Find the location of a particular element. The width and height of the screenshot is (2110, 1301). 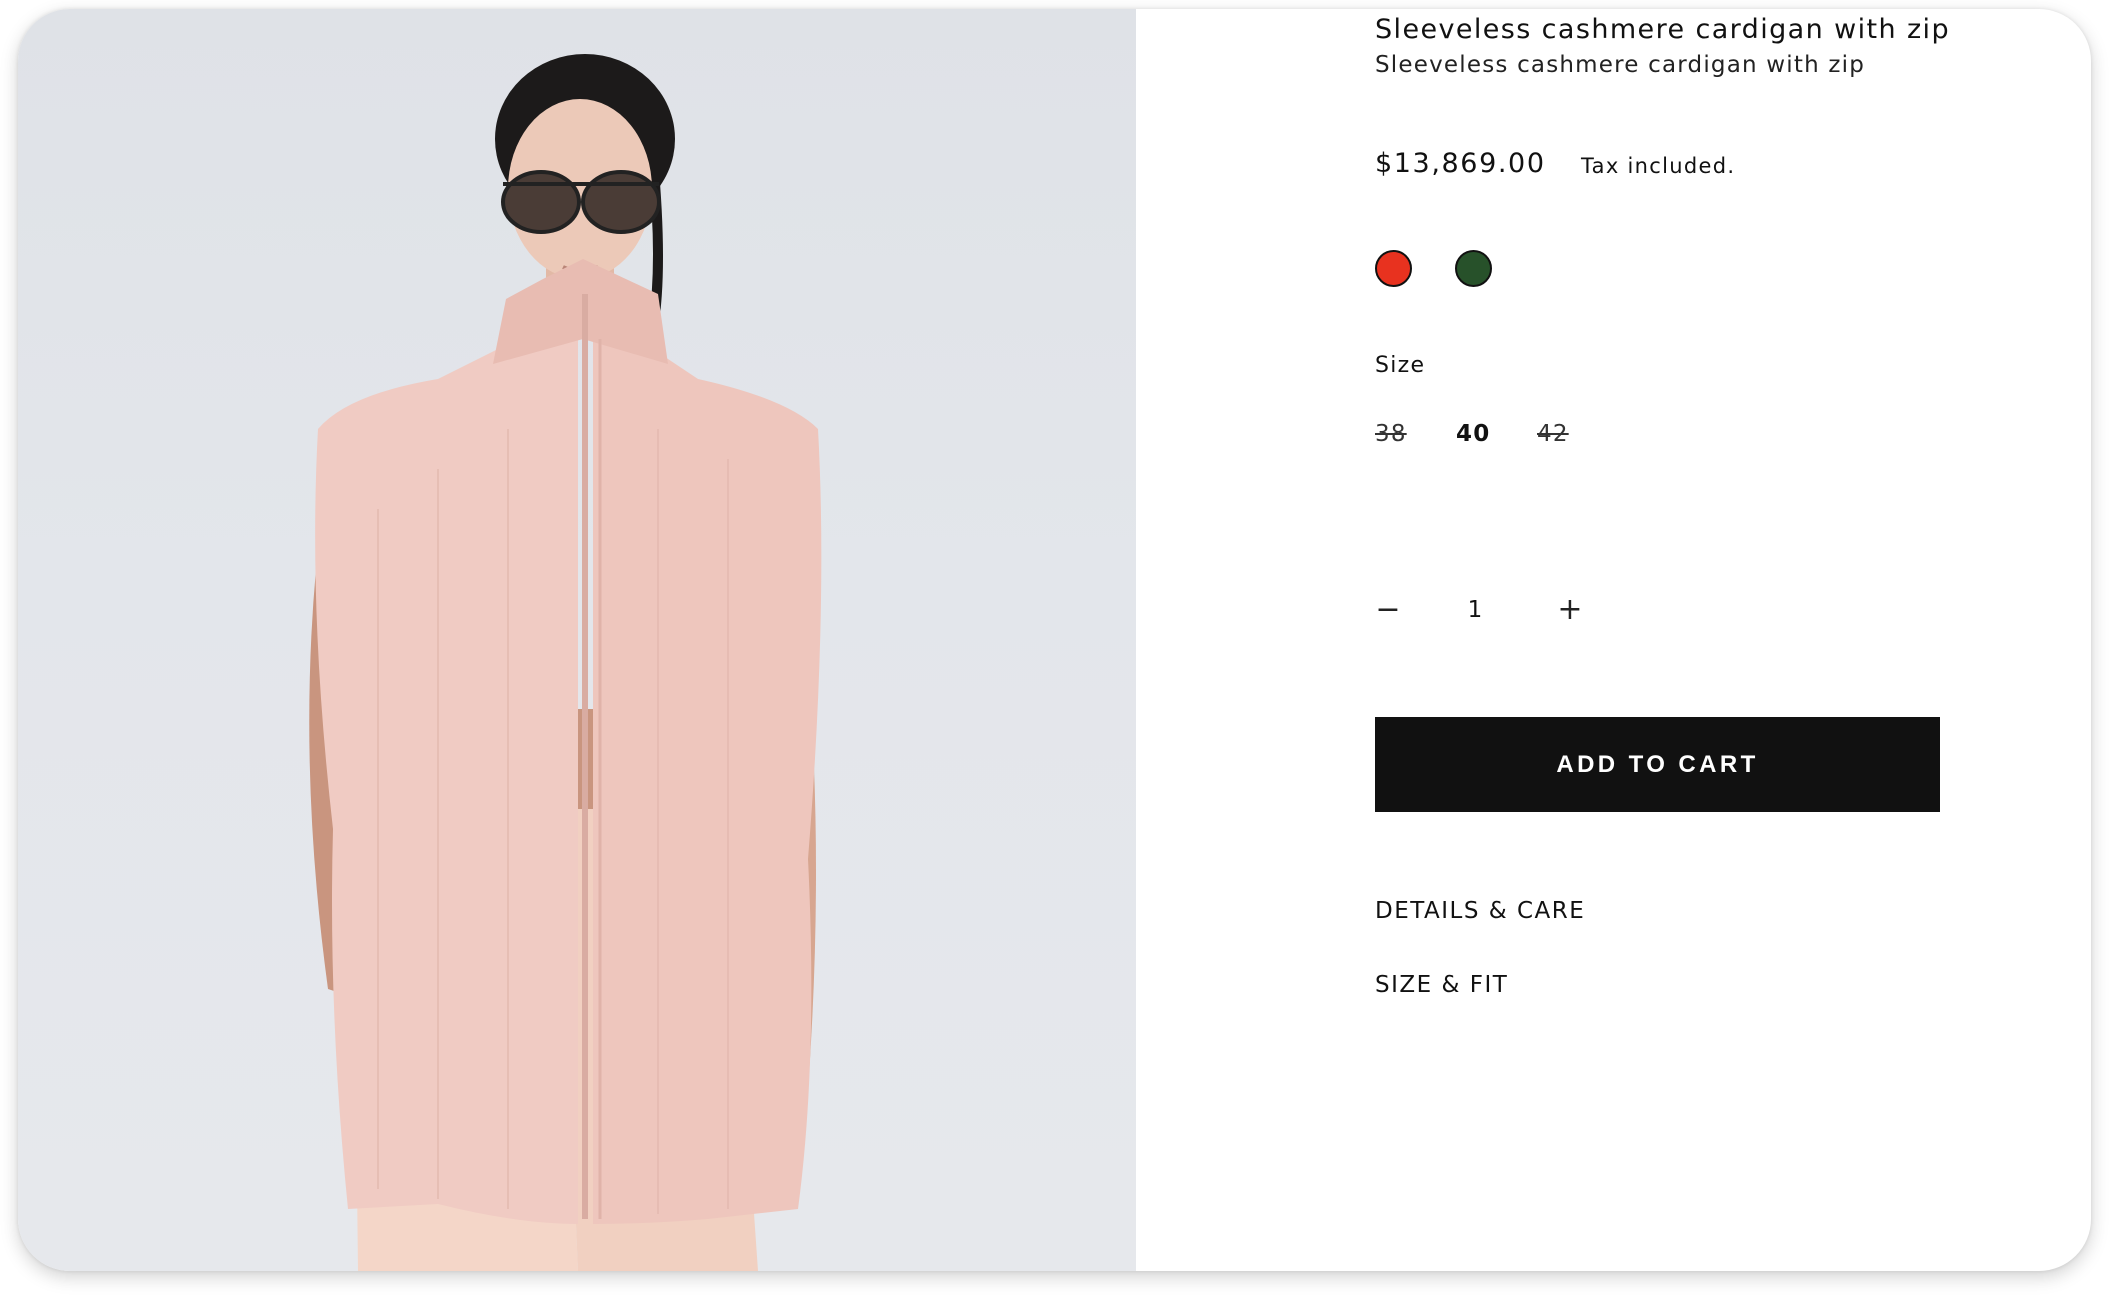

color-swatch-green is located at coordinates (1473, 268).